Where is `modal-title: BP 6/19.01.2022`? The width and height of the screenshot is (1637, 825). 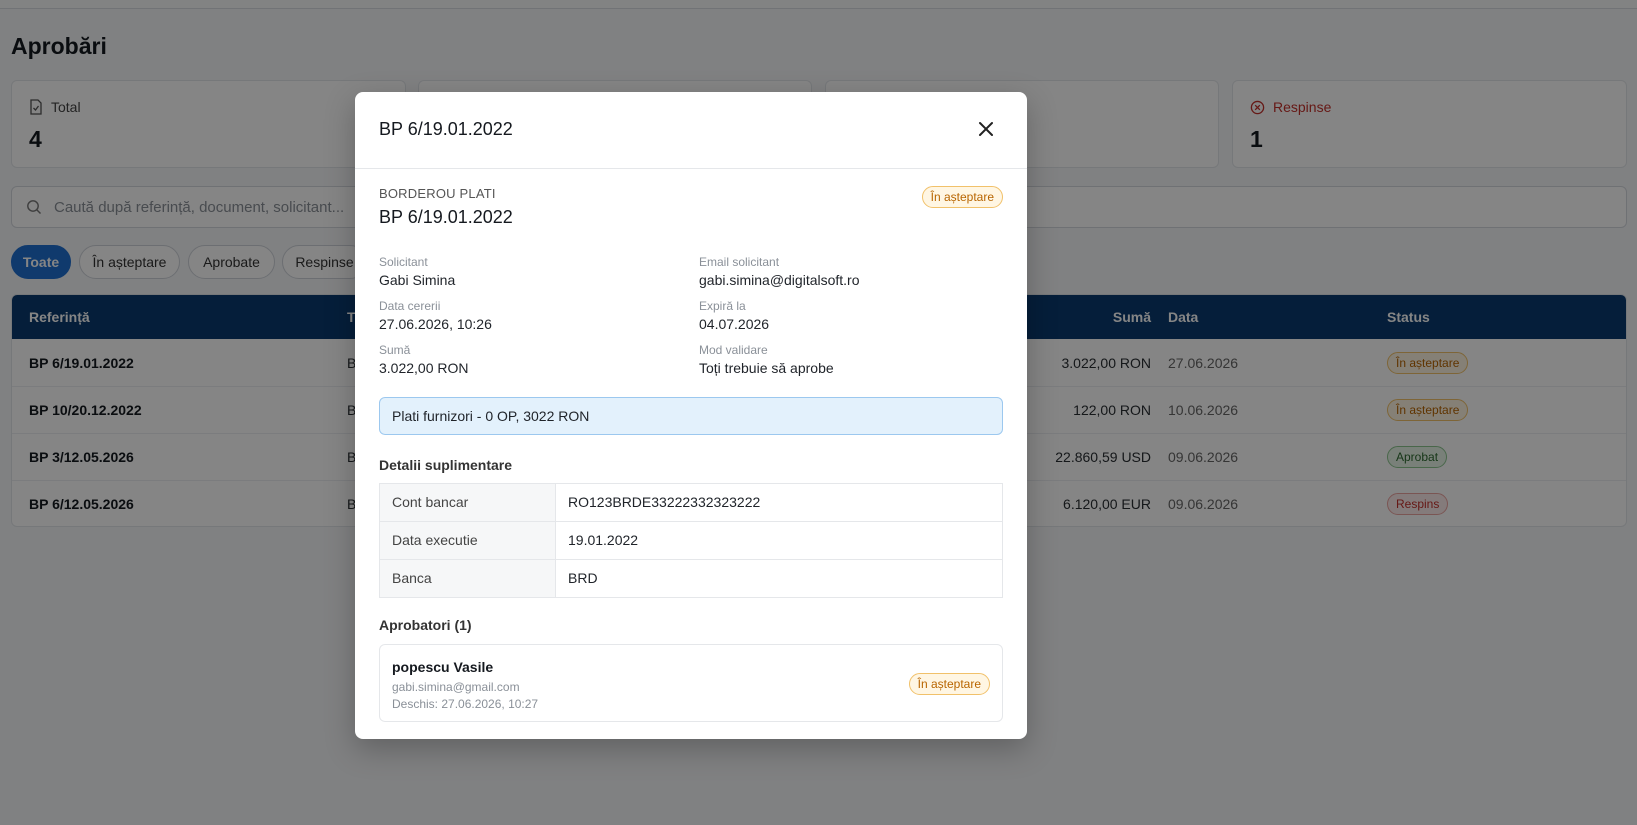
modal-title: BP 6/19.01.2022 is located at coordinates (446, 129).